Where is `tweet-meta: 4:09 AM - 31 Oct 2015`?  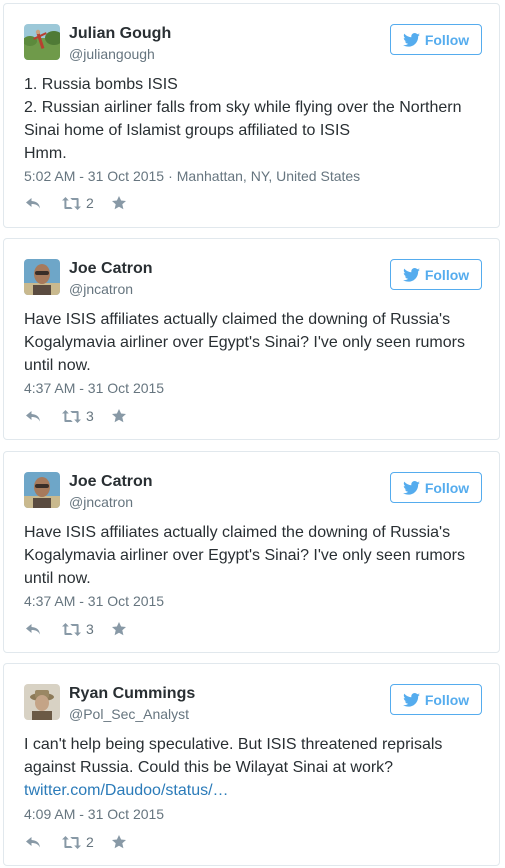
tweet-meta: 4:09 AM - 31 Oct 2015 is located at coordinates (94, 814).